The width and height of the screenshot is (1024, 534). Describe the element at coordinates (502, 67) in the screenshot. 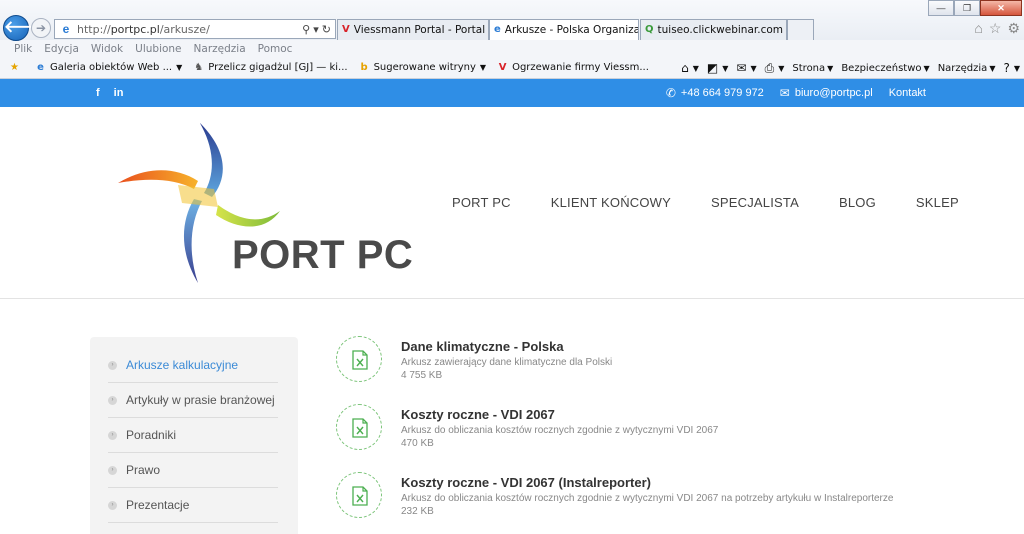

I see `favorite-site-icon: V` at that location.